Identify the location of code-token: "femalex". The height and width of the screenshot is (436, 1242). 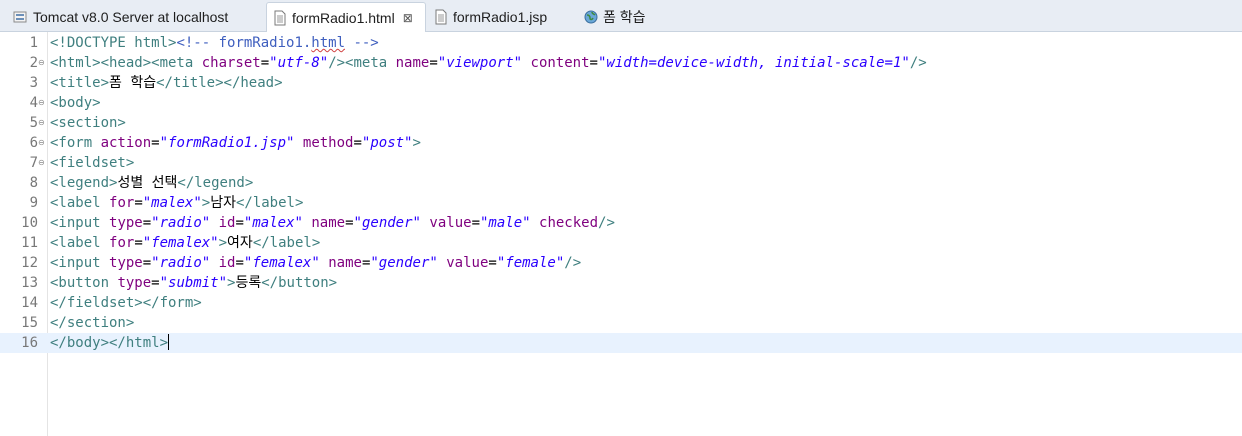
(180, 243).